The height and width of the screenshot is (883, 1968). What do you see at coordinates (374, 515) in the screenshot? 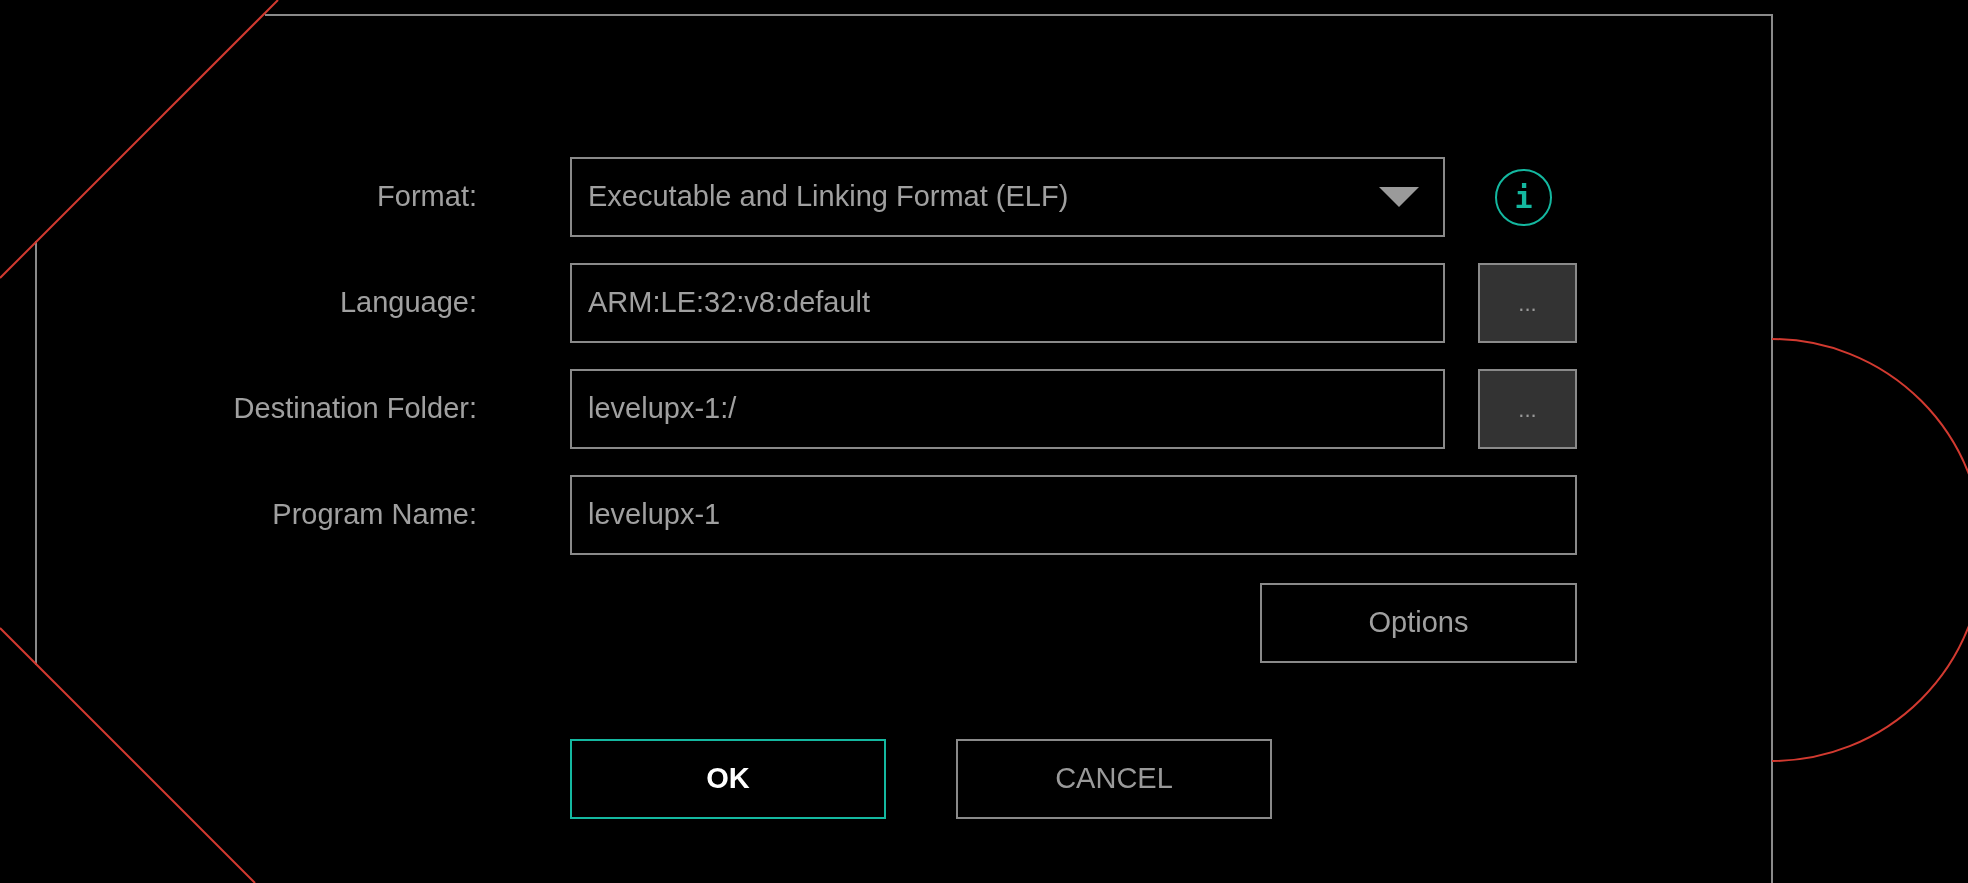
I see `field-label: Program Name:` at bounding box center [374, 515].